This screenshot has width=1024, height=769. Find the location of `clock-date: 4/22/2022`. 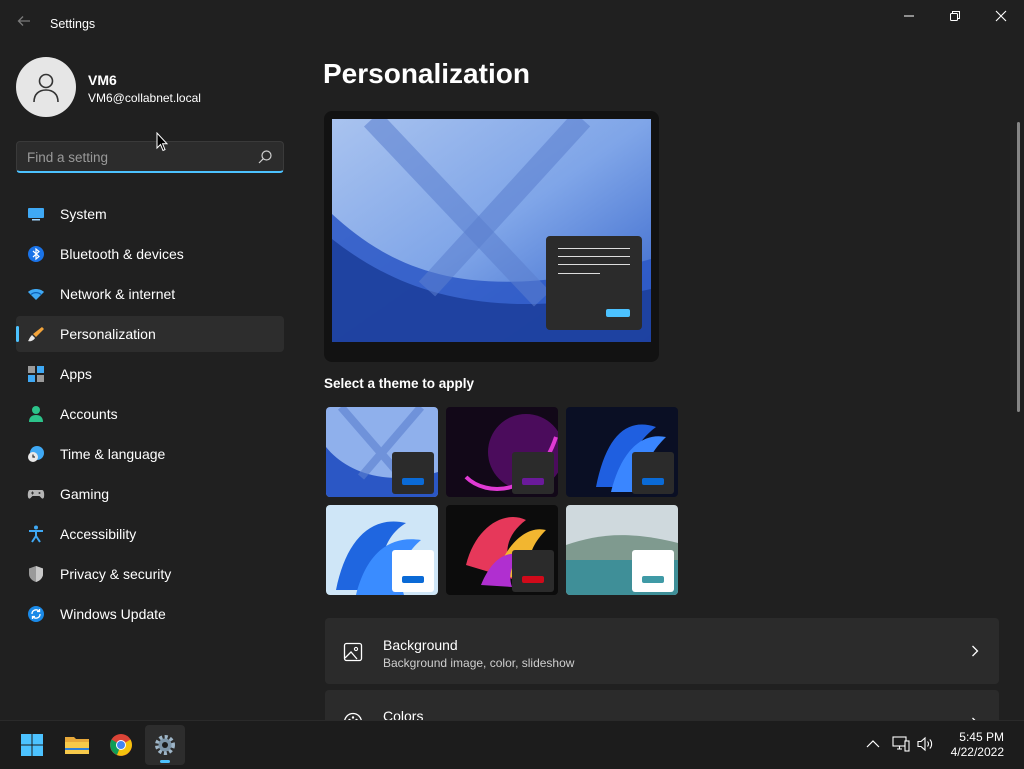

clock-date: 4/22/2022 is located at coordinates (977, 752).